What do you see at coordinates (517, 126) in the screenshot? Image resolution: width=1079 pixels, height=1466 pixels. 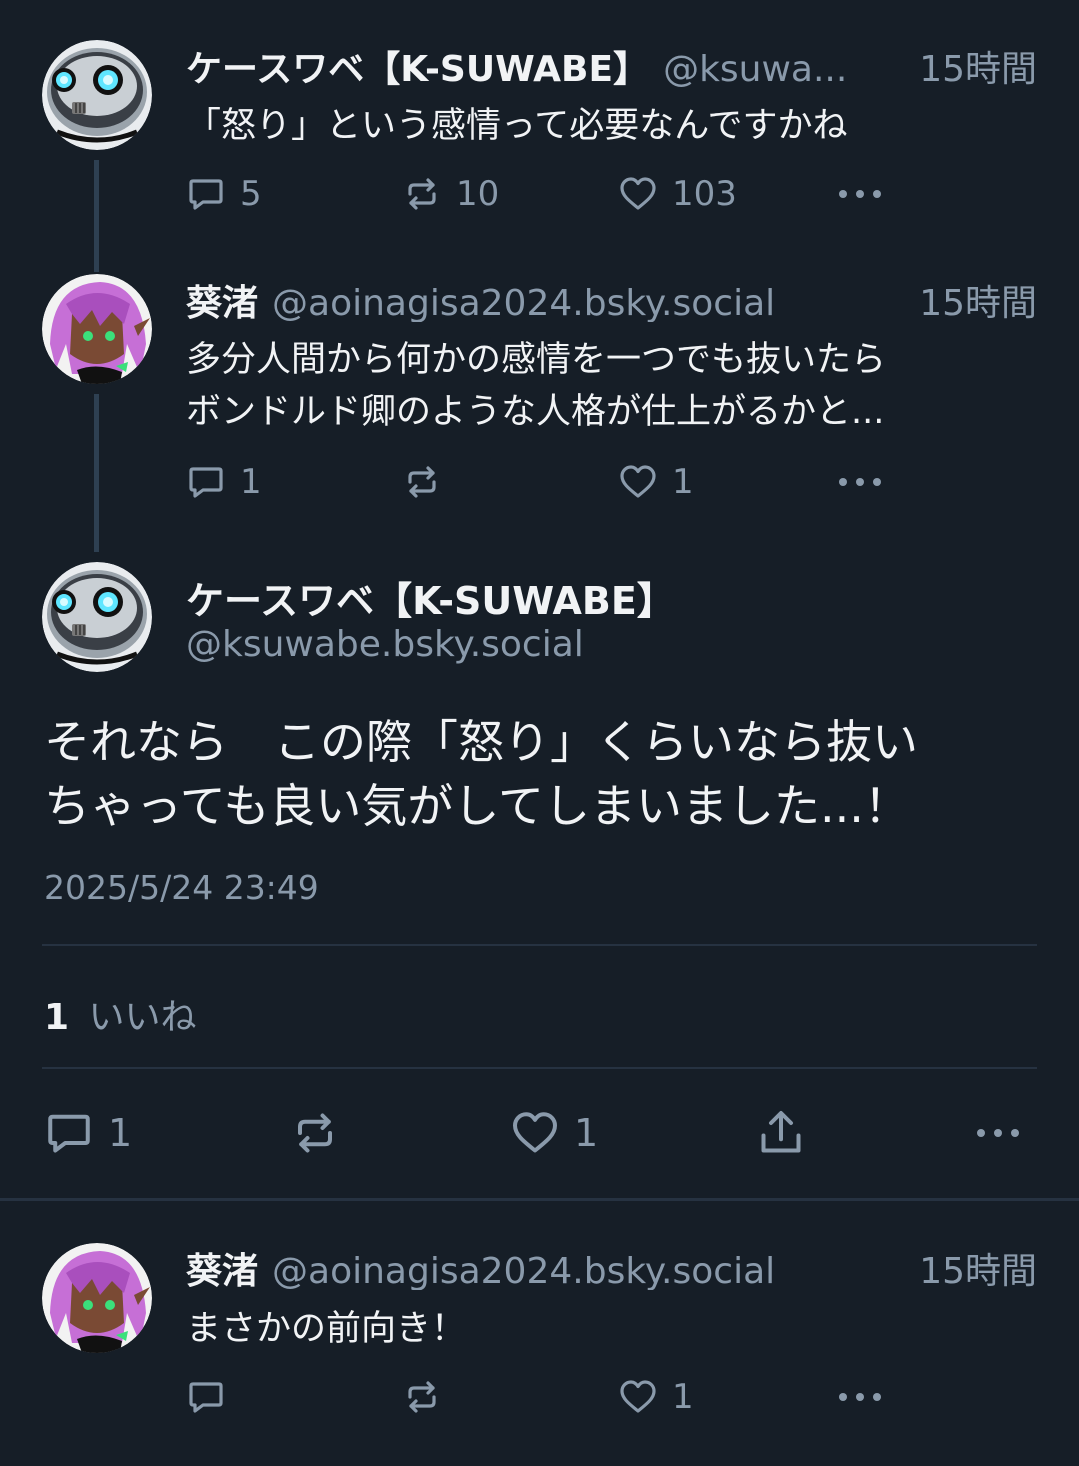 I see `post-text: 「怒り」という感情って必要なんですかね` at bounding box center [517, 126].